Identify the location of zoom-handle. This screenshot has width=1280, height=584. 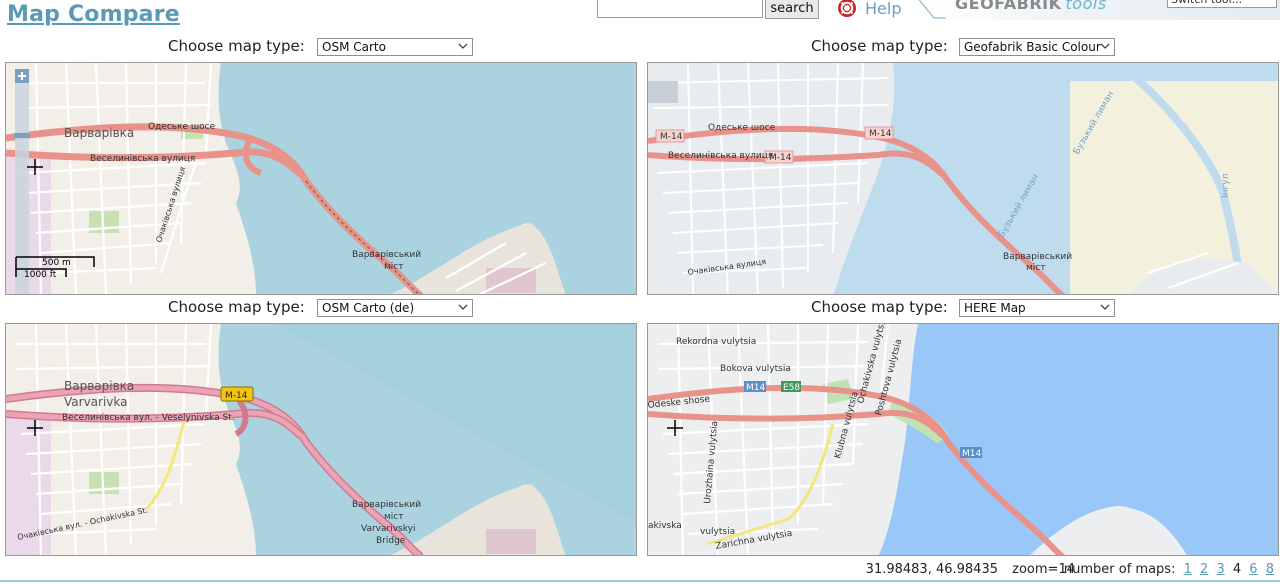
(22, 135).